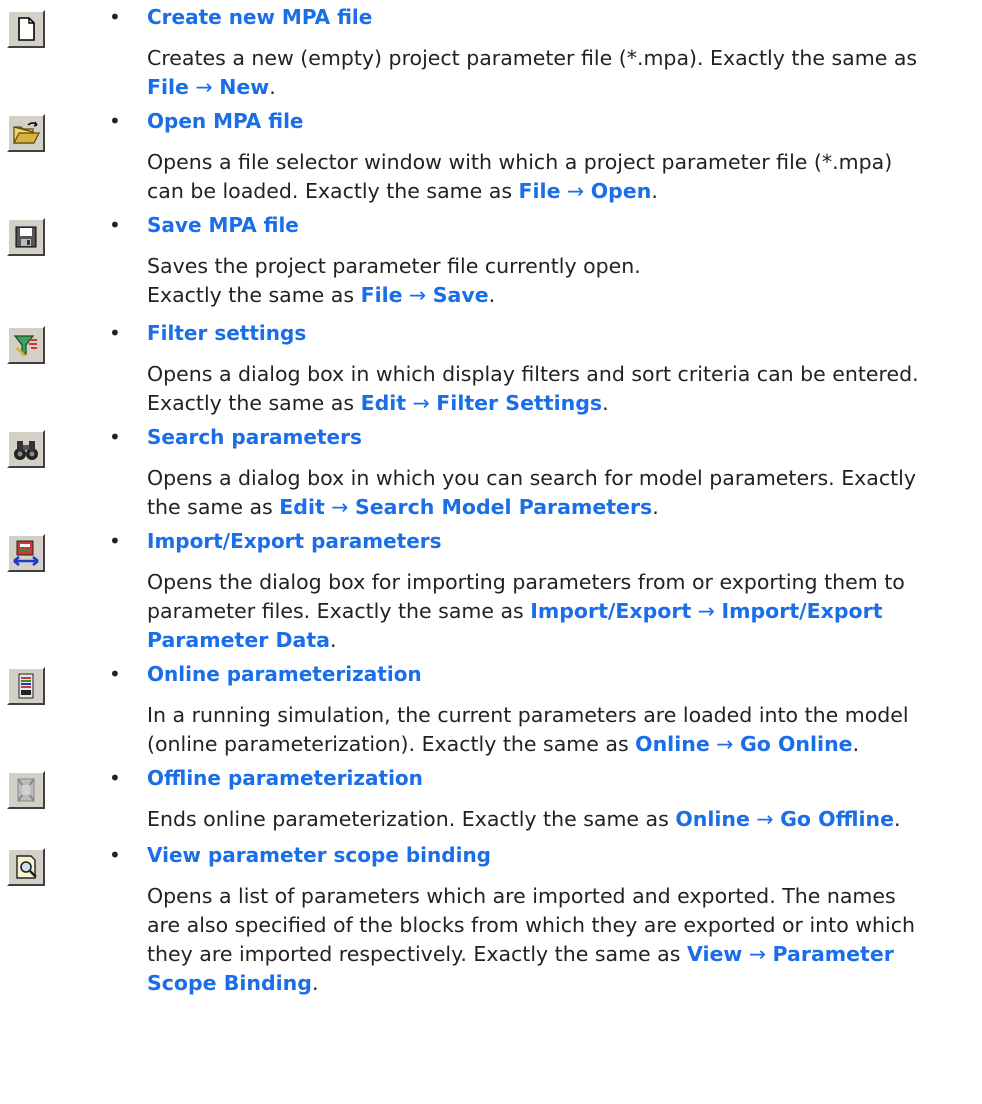 This screenshot has height=1104, width=982. I want to click on menu-command: New, so click(244, 87).